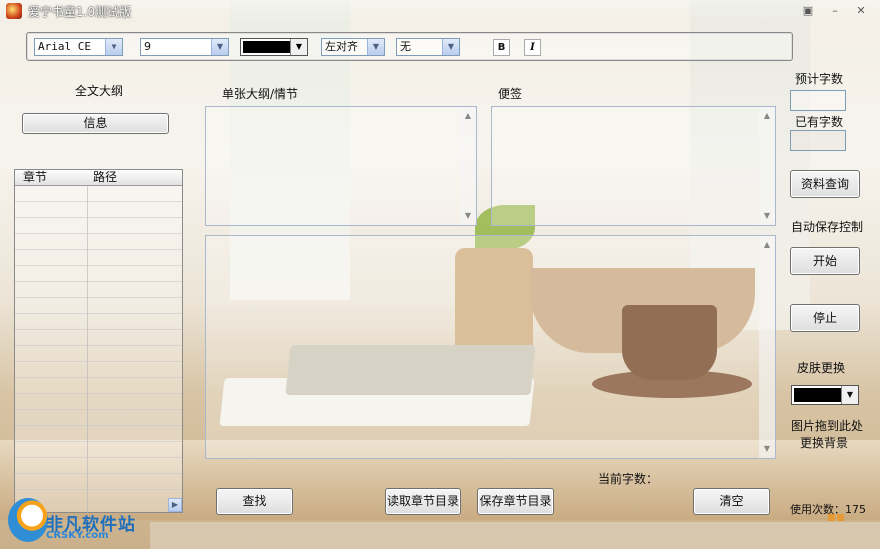  Describe the element at coordinates (510, 94) in the screenshot. I see `notes-label: 便签` at that location.